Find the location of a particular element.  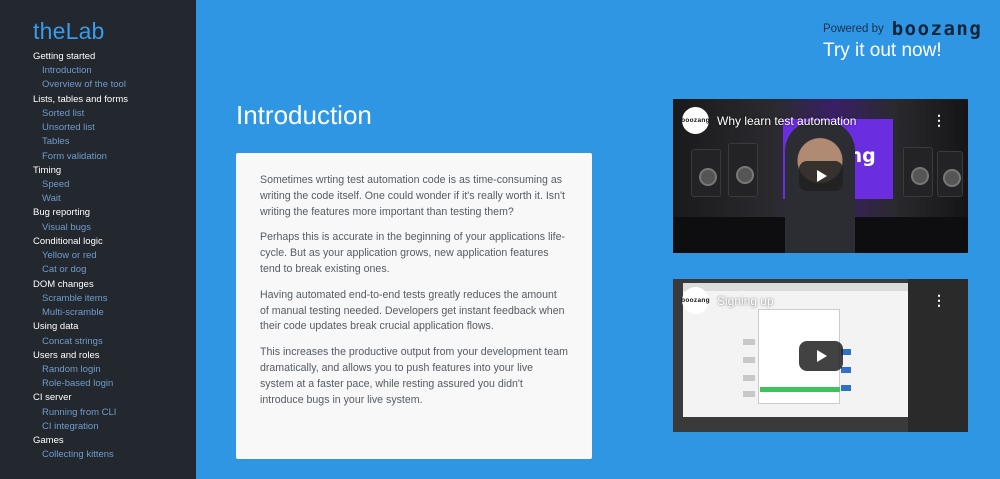

nav-item-ci-integration: CI integration is located at coordinates (114, 427).